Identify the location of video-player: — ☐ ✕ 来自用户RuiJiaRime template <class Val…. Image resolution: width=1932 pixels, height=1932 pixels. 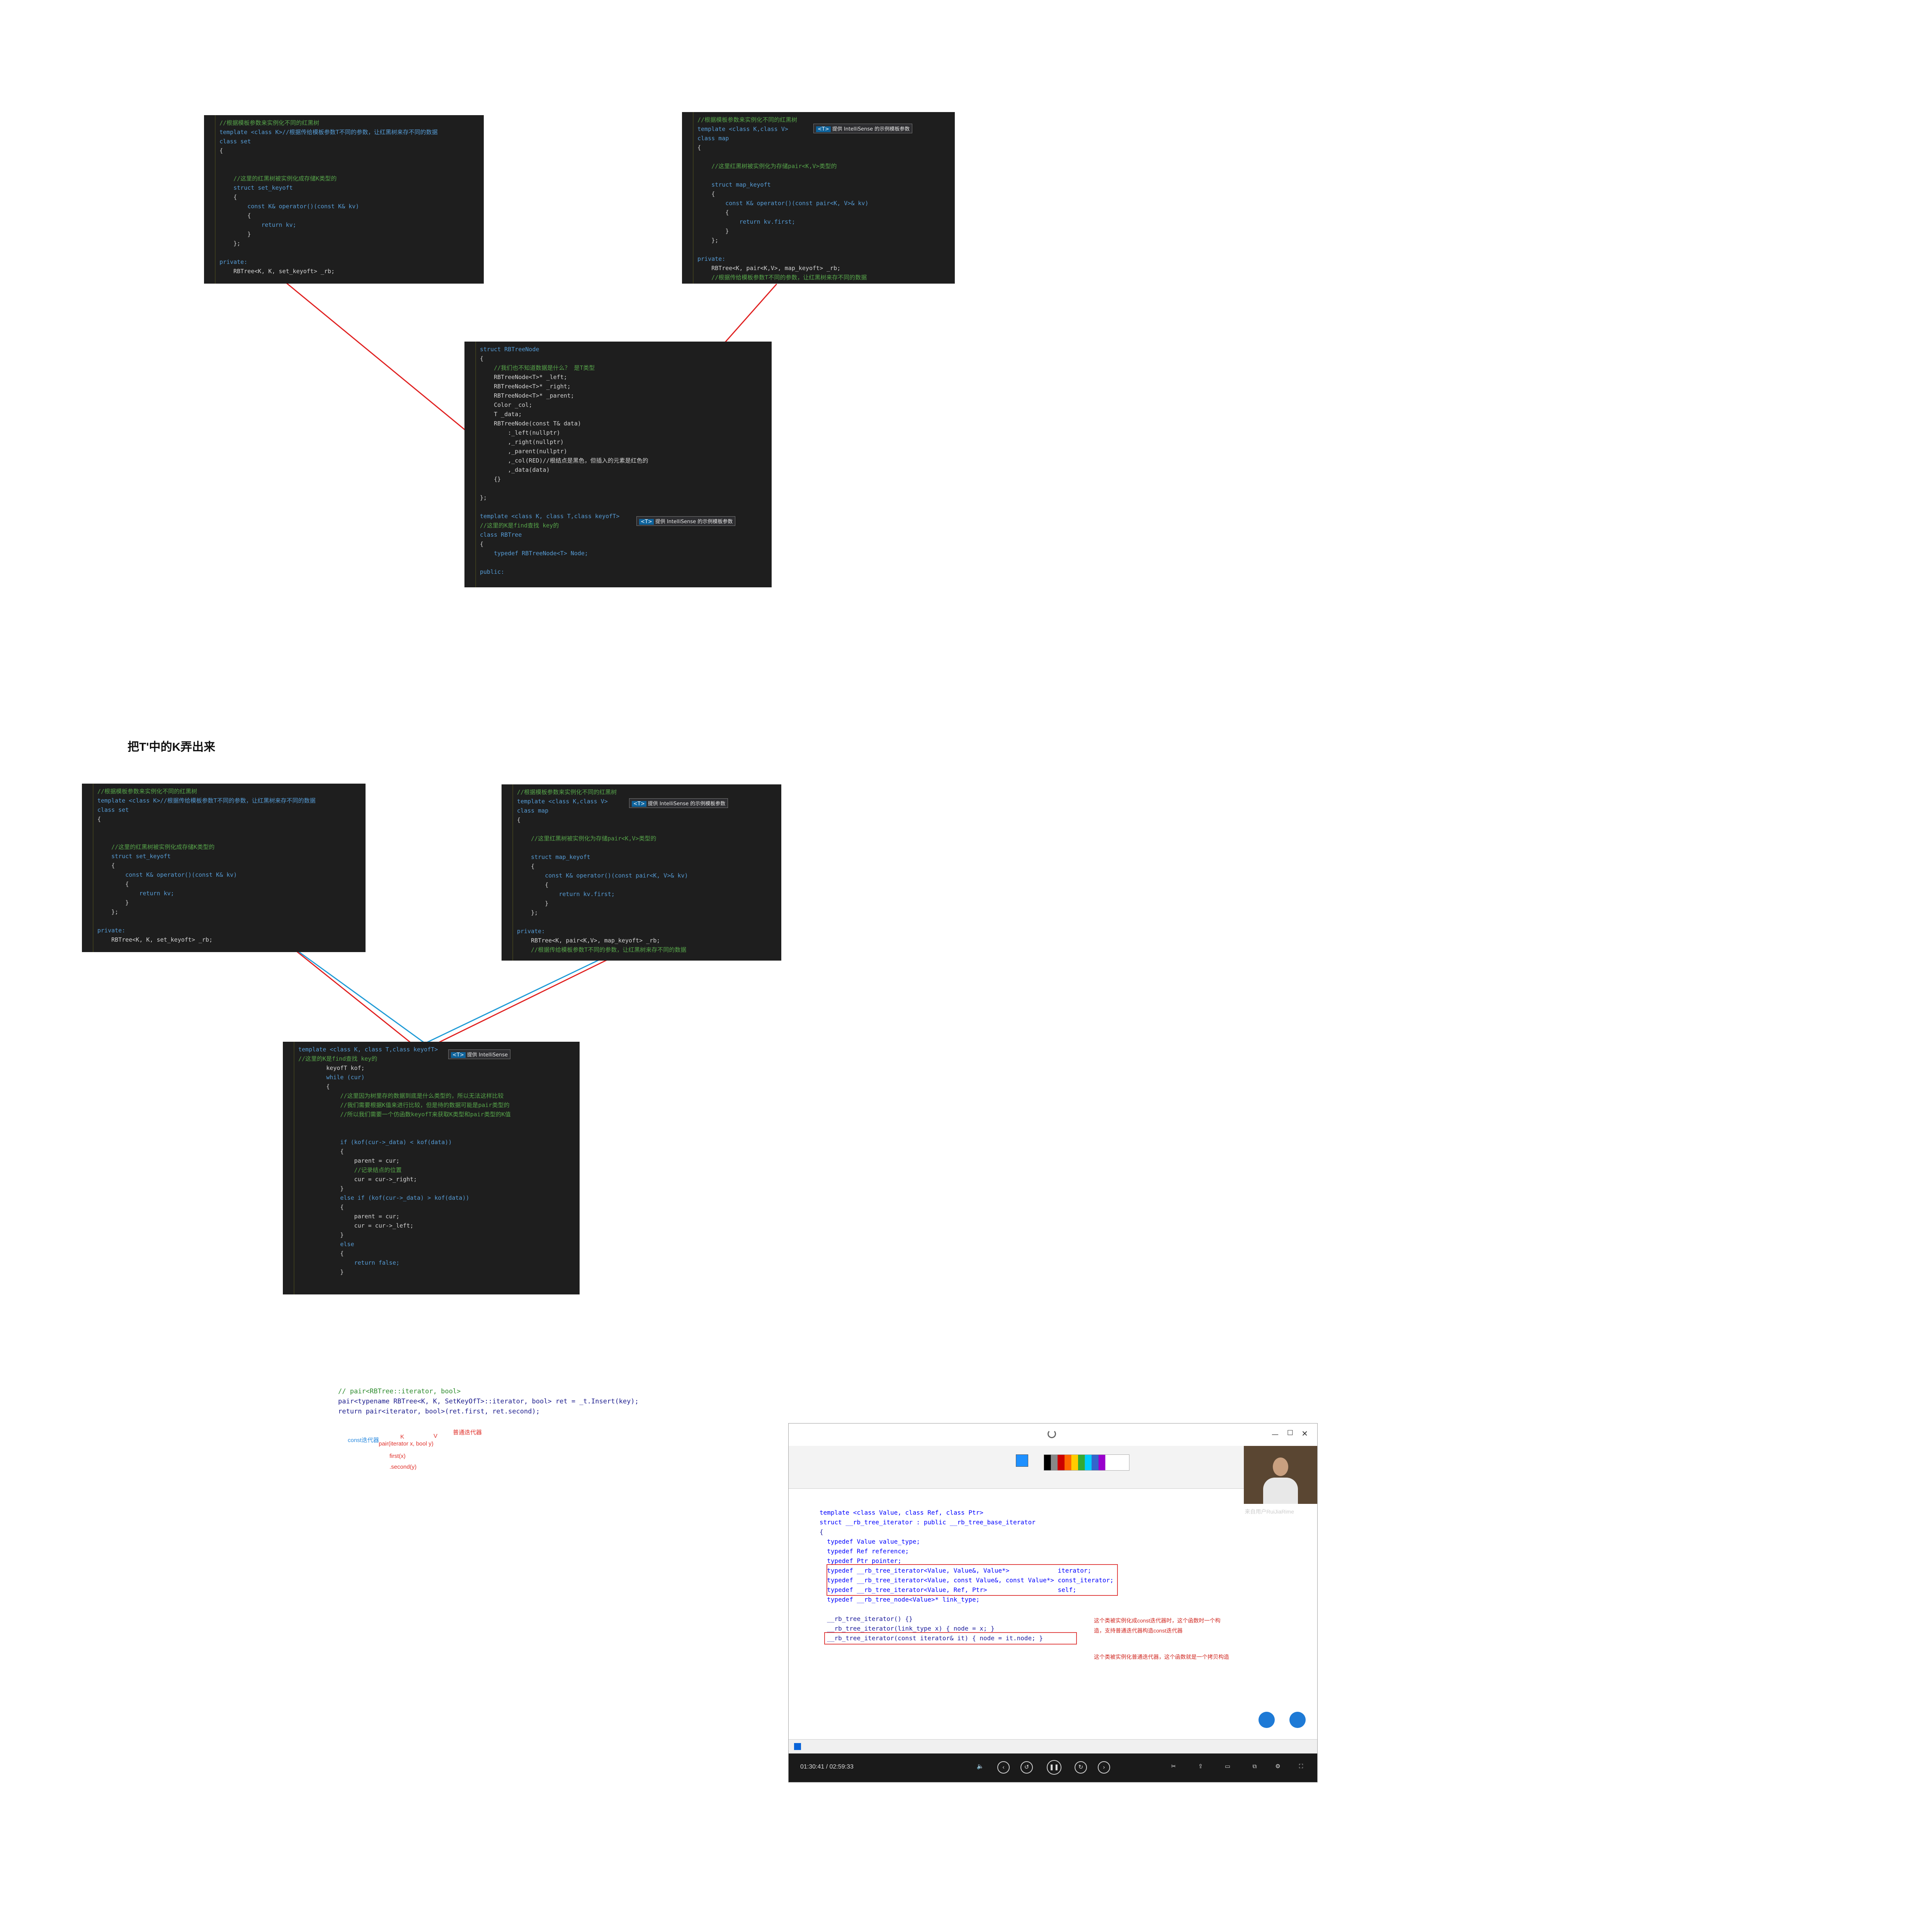
(1053, 1602).